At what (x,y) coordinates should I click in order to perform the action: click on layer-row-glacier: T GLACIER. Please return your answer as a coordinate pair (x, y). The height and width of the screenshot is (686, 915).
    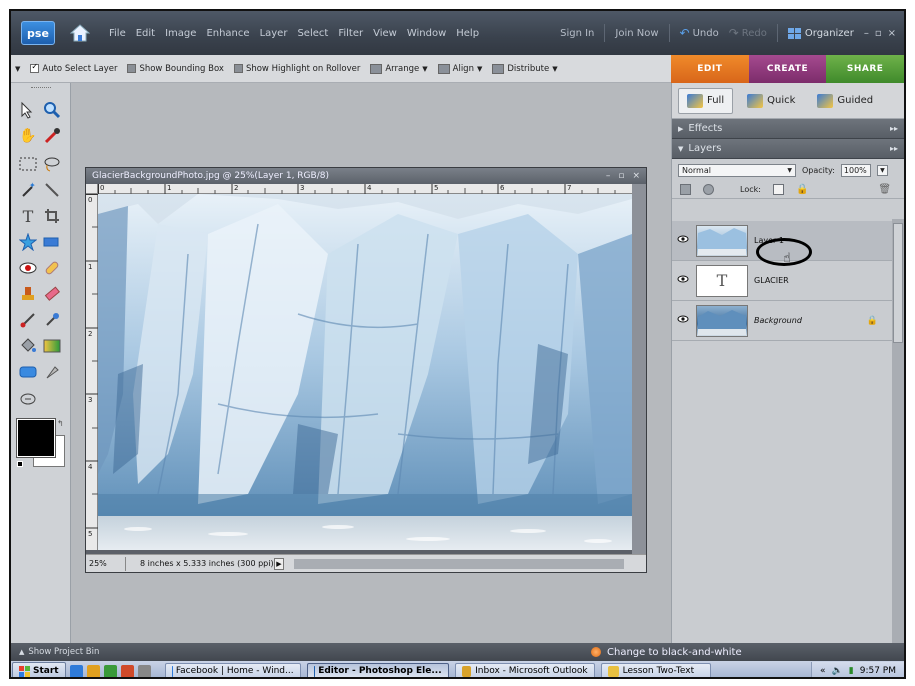
    Looking at the image, I should click on (782, 281).